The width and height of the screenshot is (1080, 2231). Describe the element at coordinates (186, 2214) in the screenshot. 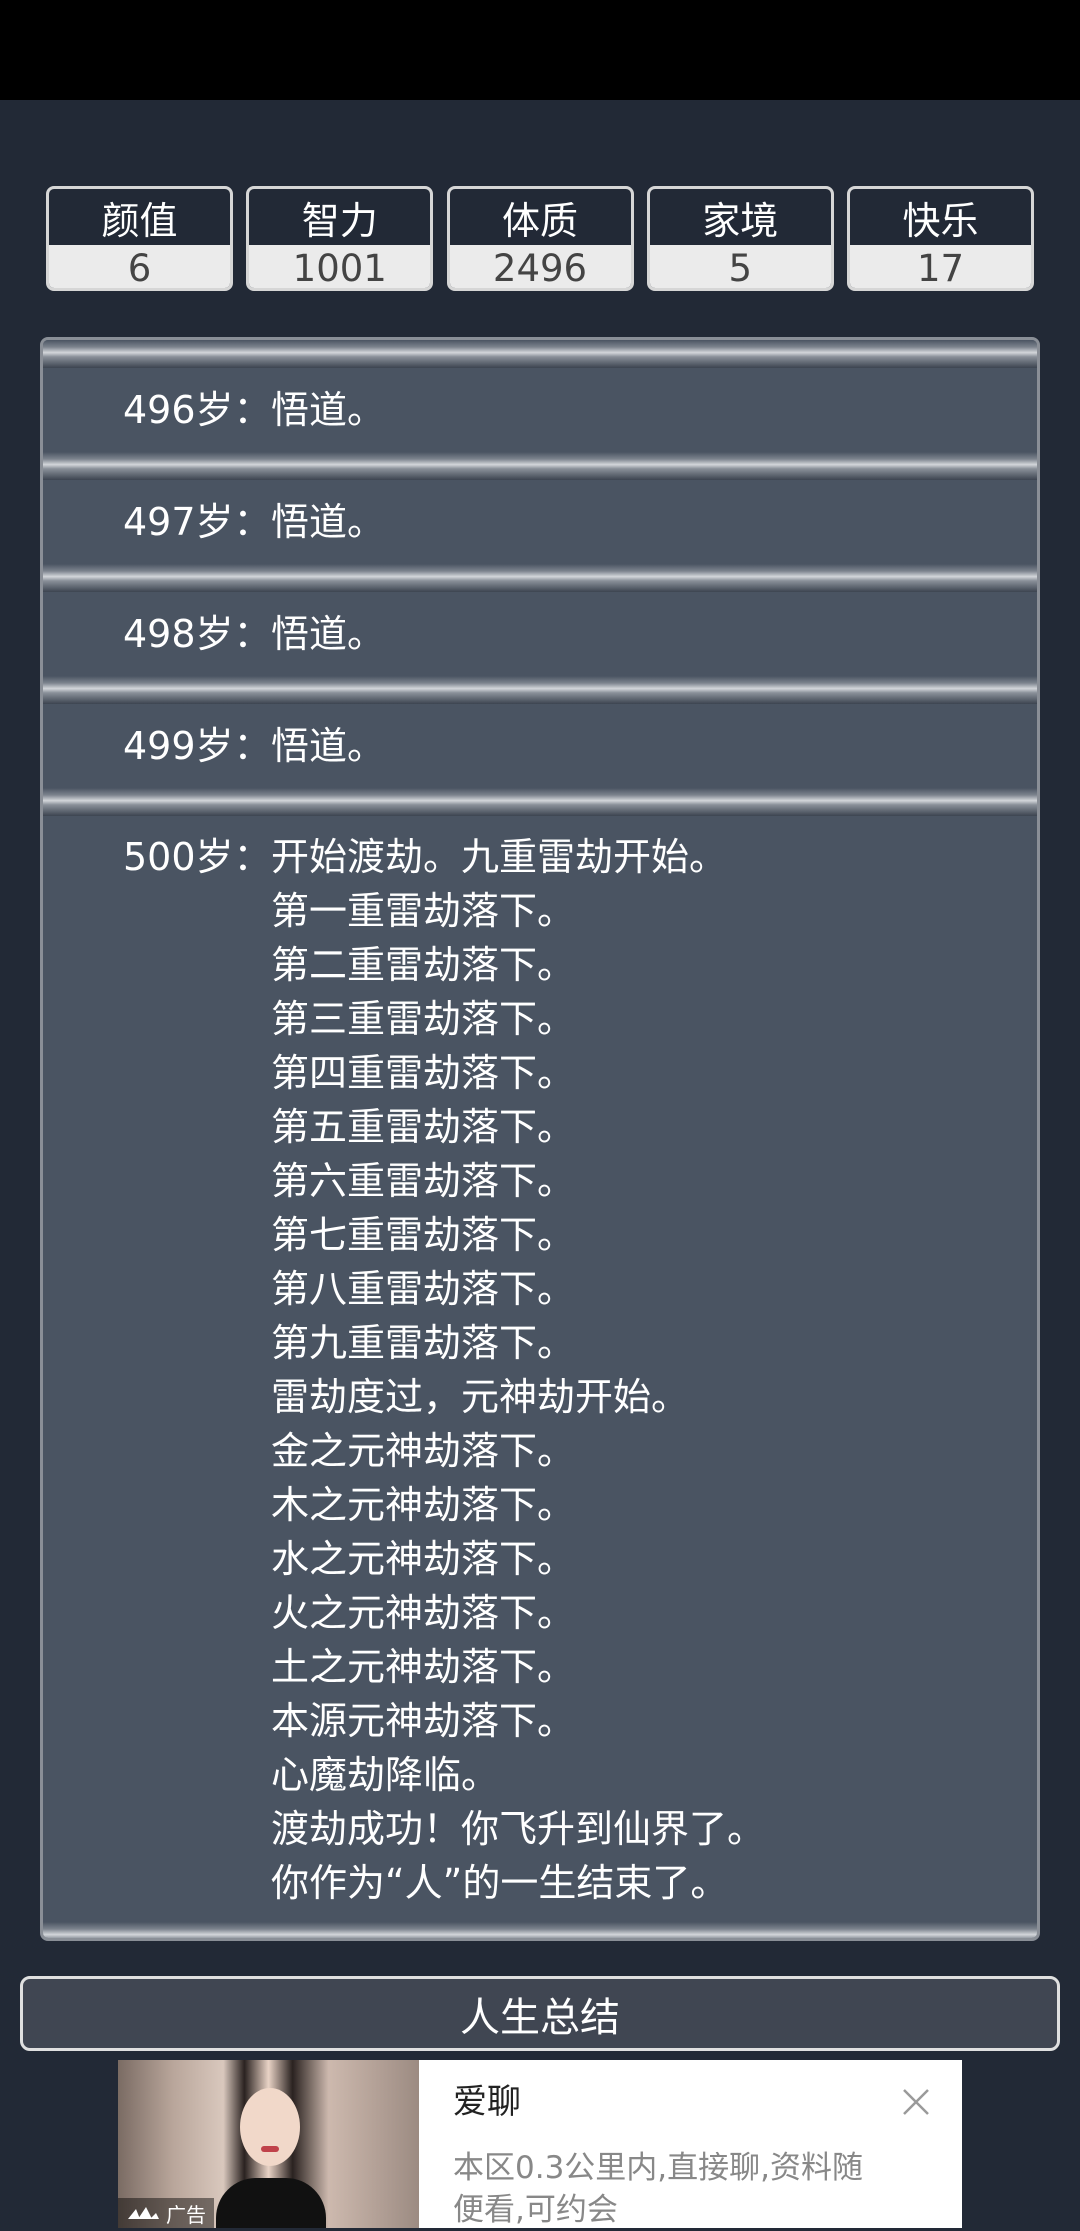

I see `ad-tag-label: 广告` at that location.